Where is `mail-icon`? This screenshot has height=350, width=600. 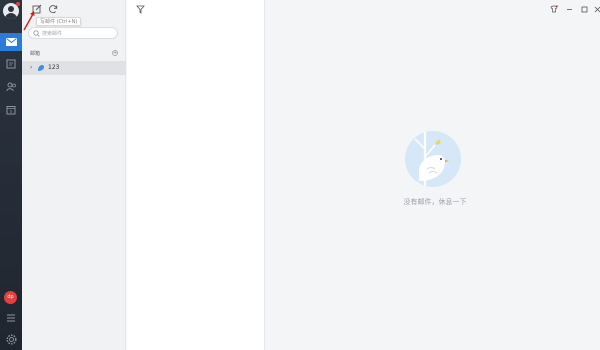
mail-icon is located at coordinates (11, 42).